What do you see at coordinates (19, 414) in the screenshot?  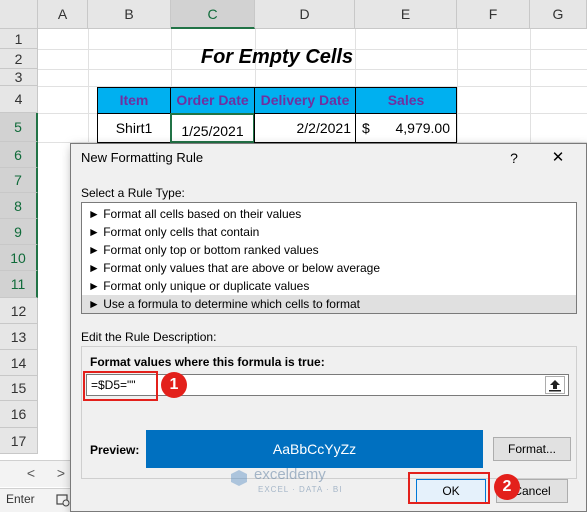 I see `row-header-16: 16` at bounding box center [19, 414].